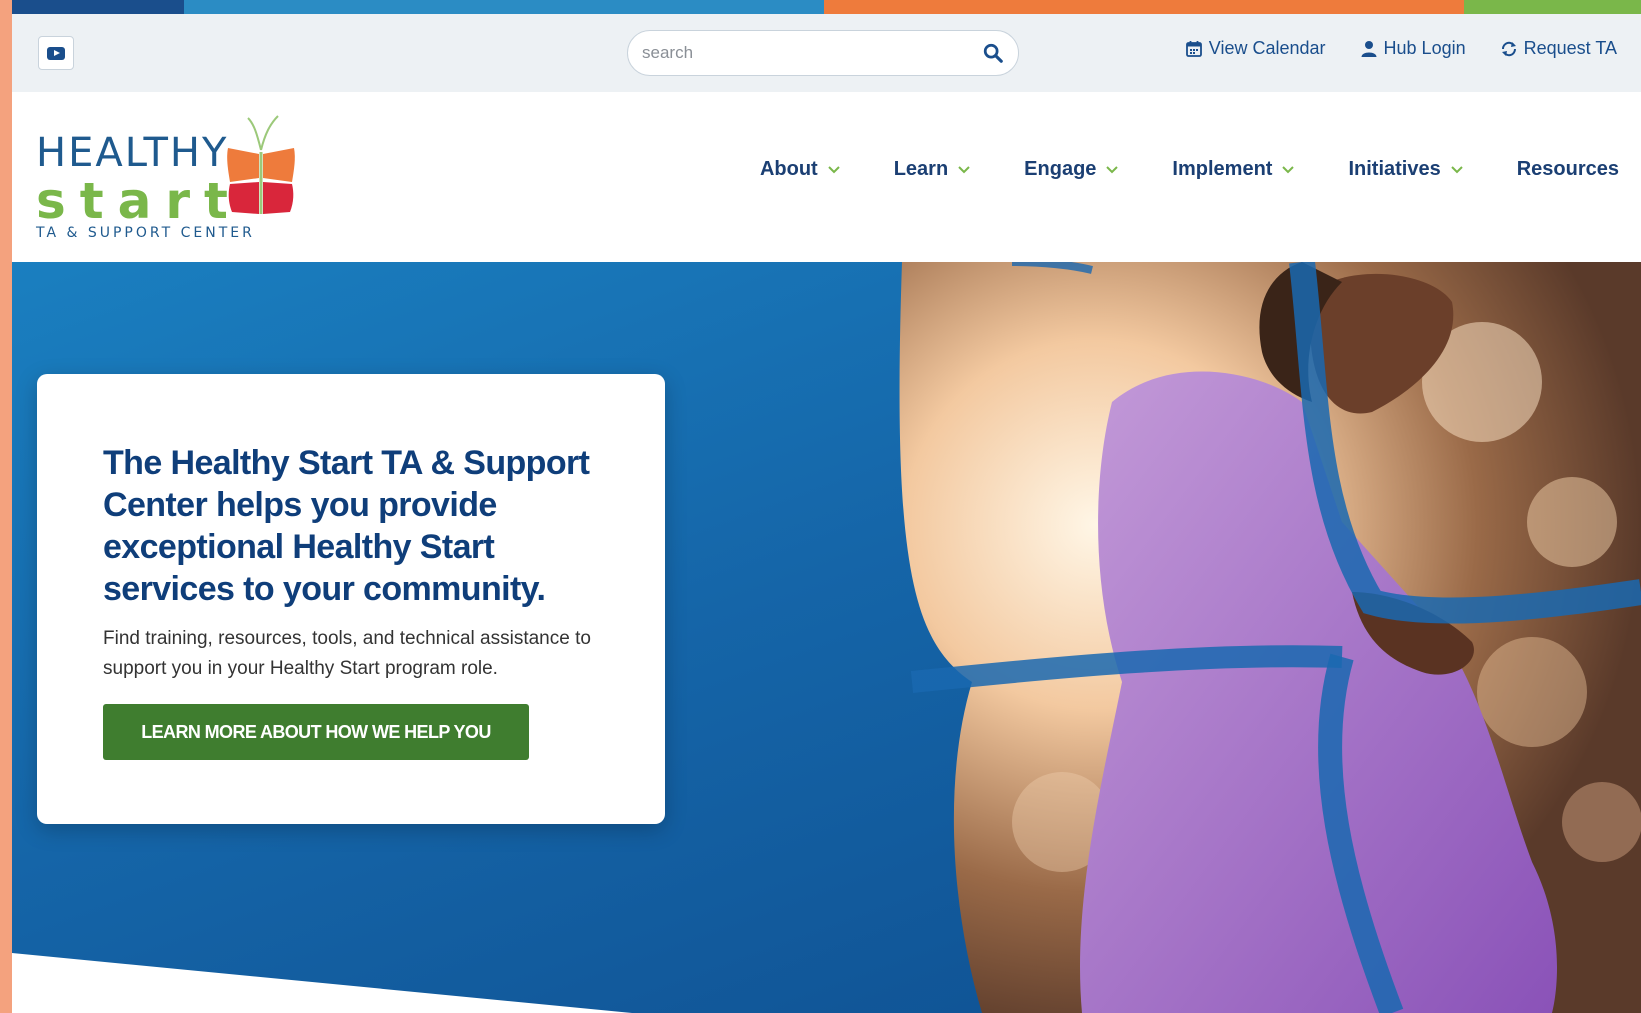 The image size is (1641, 1013). Describe the element at coordinates (1369, 48) in the screenshot. I see `user-icon` at that location.